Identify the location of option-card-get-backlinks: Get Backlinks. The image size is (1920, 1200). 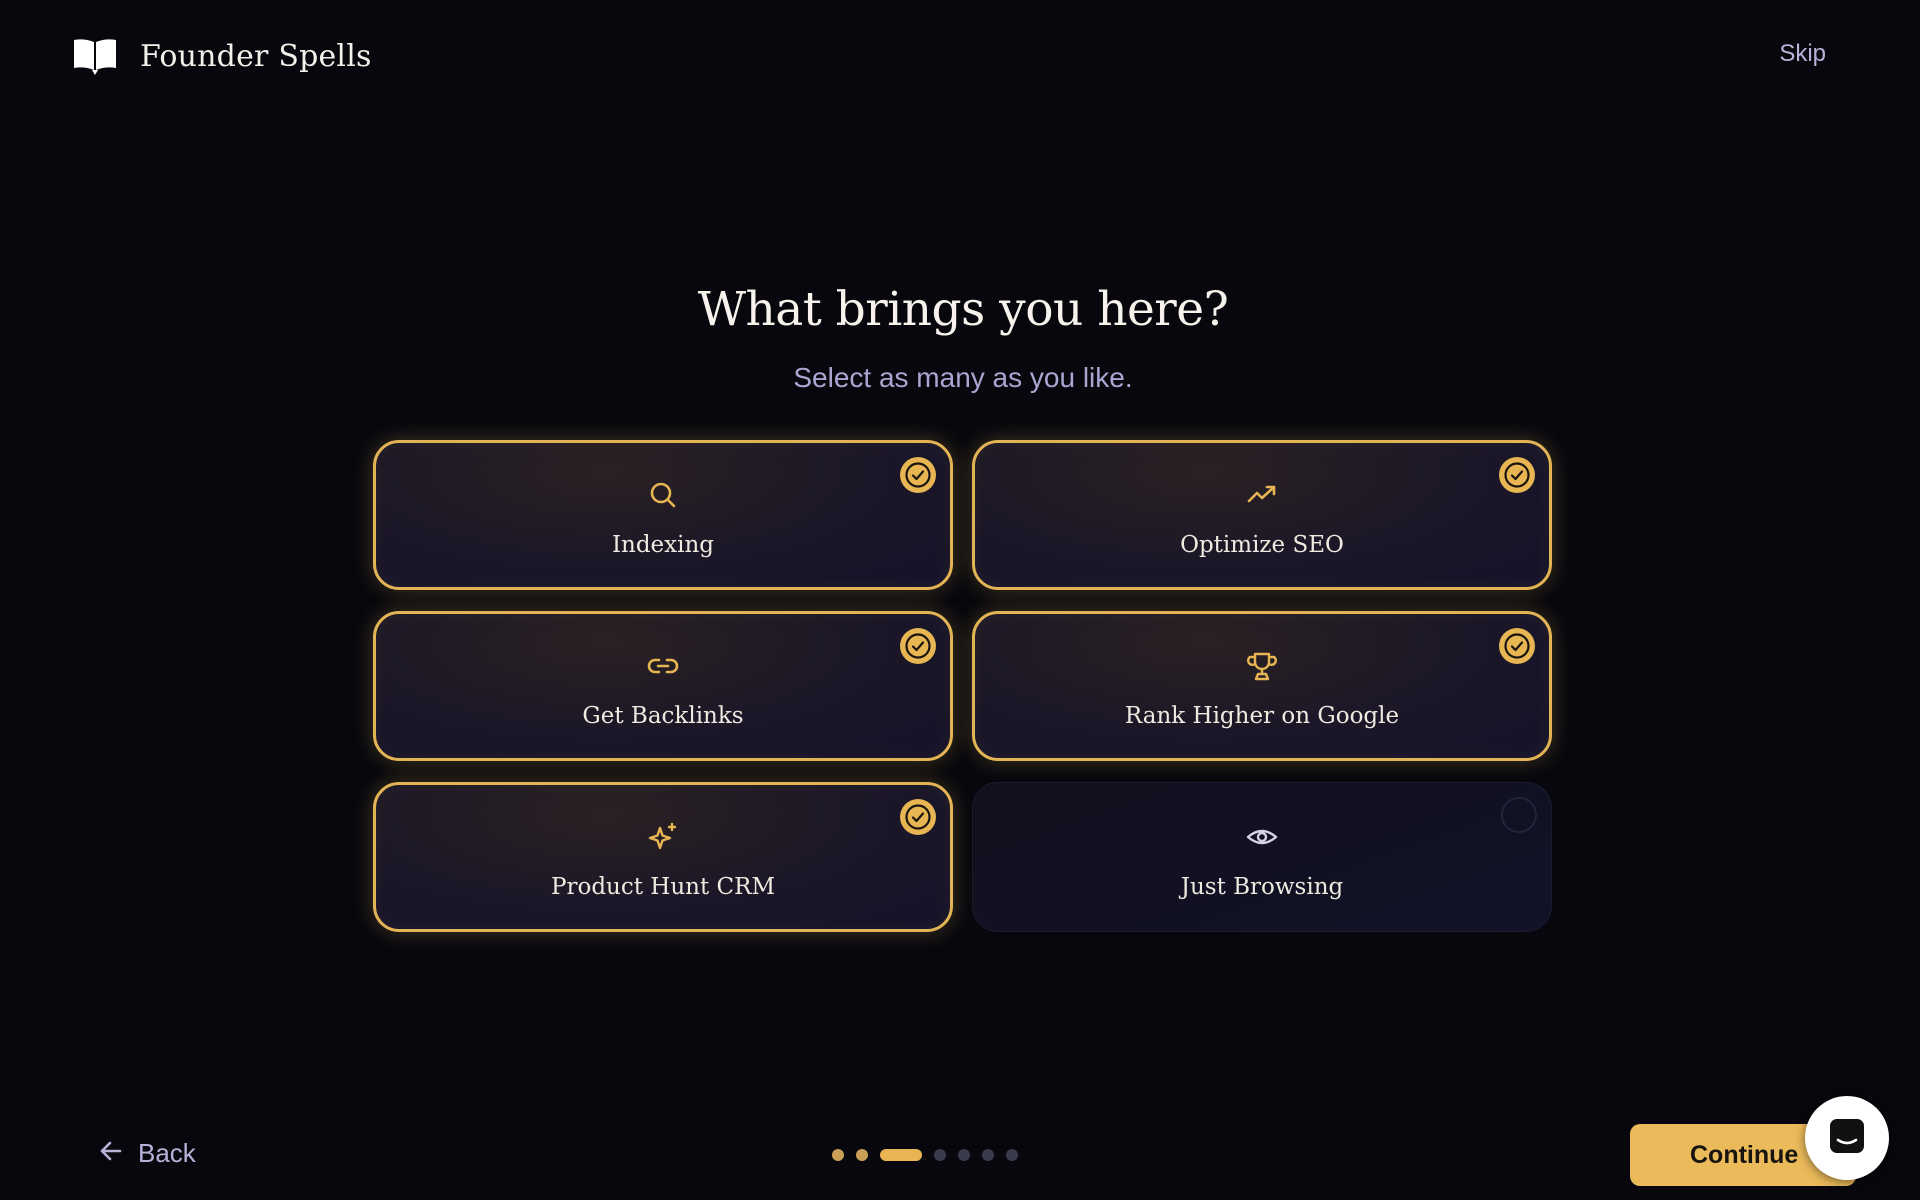
(663, 686).